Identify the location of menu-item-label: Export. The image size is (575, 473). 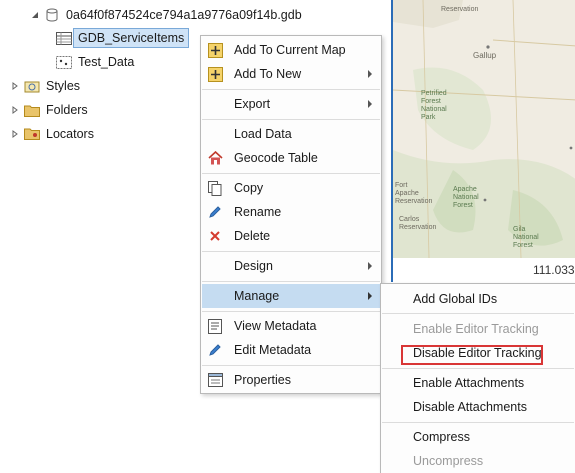
(252, 104).